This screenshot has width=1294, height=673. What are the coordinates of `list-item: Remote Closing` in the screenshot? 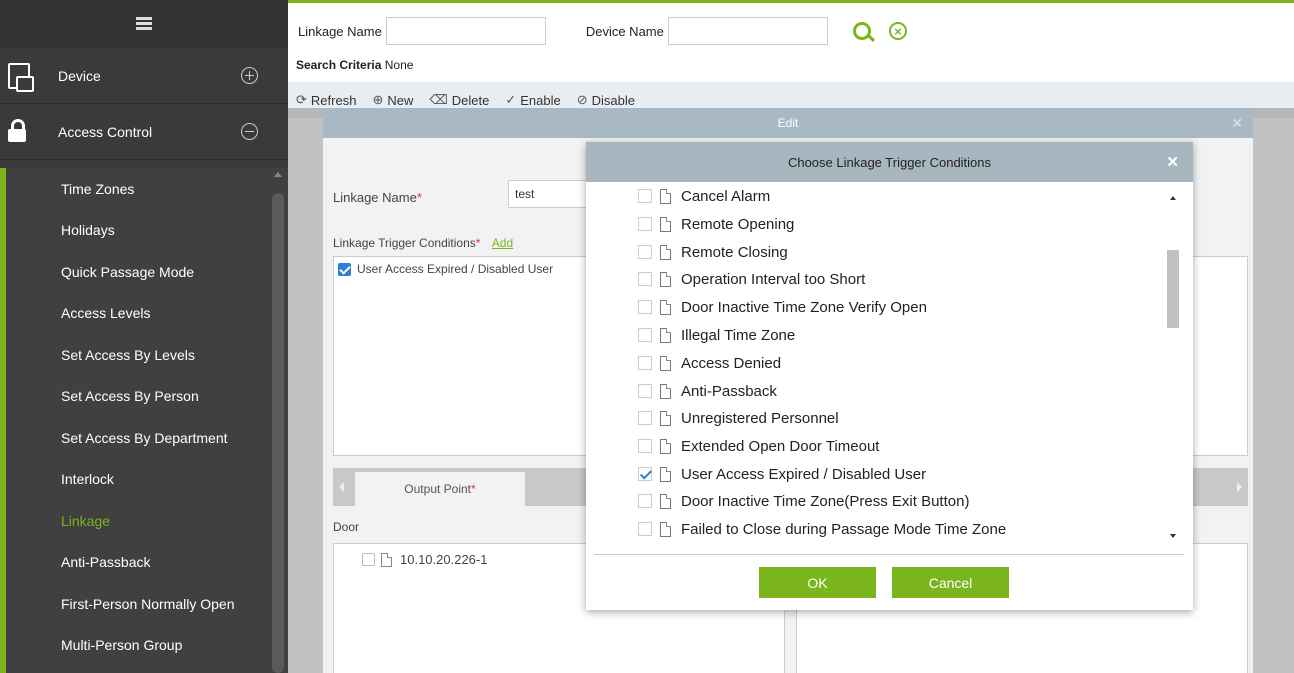 It's located at (713, 252).